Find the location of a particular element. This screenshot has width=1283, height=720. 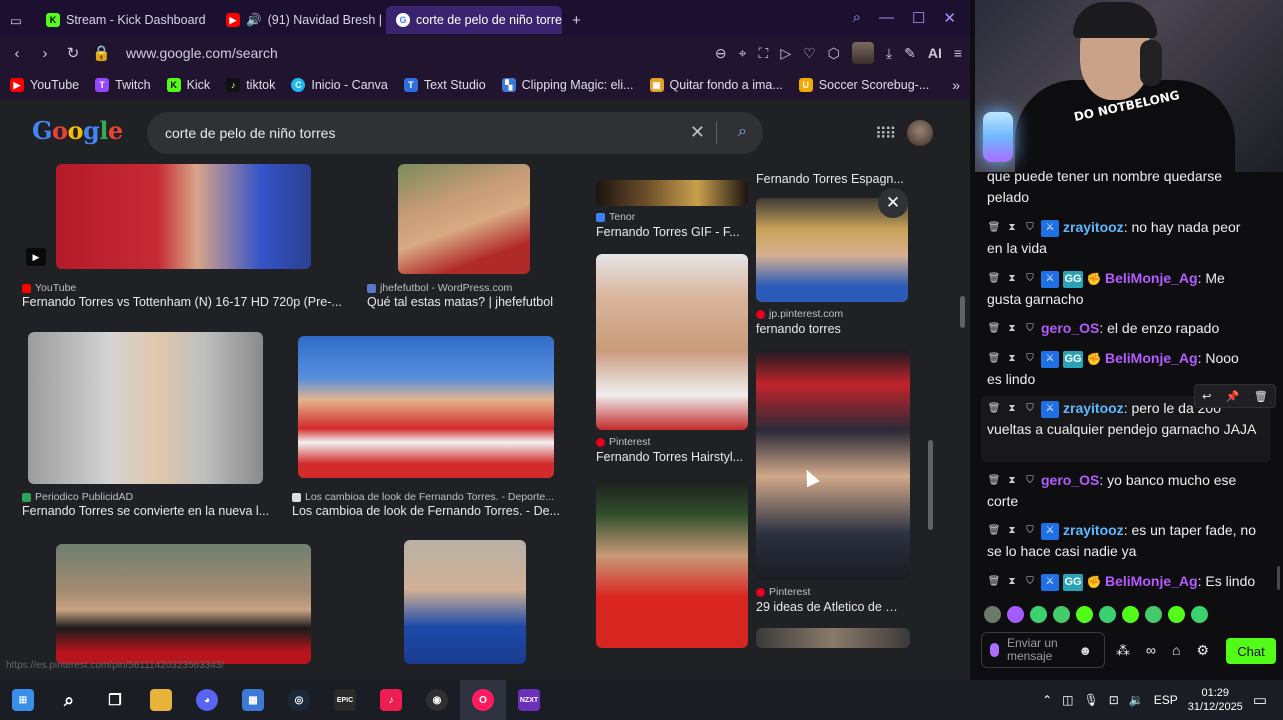

panel-scrollbar is located at coordinates (930, 485).